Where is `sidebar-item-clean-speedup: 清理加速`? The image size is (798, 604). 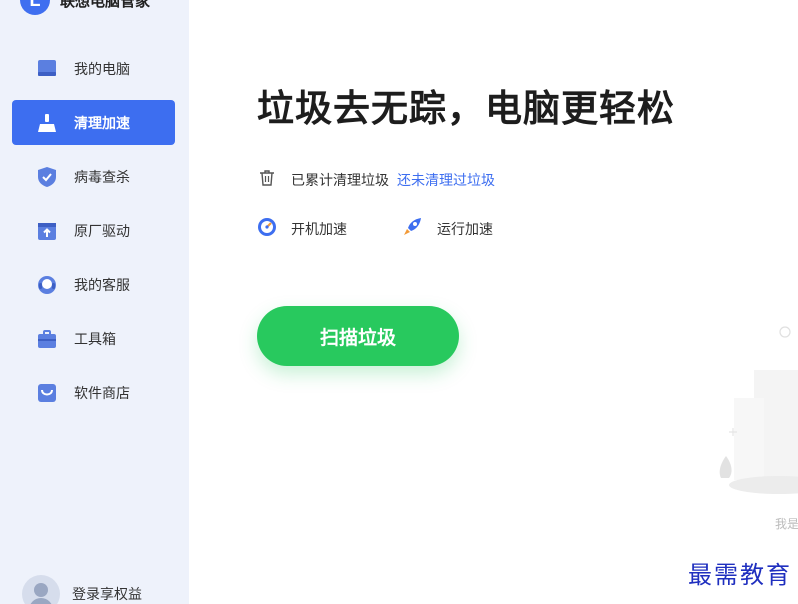
sidebar-item-clean-speedup: 清理加速 is located at coordinates (93, 122).